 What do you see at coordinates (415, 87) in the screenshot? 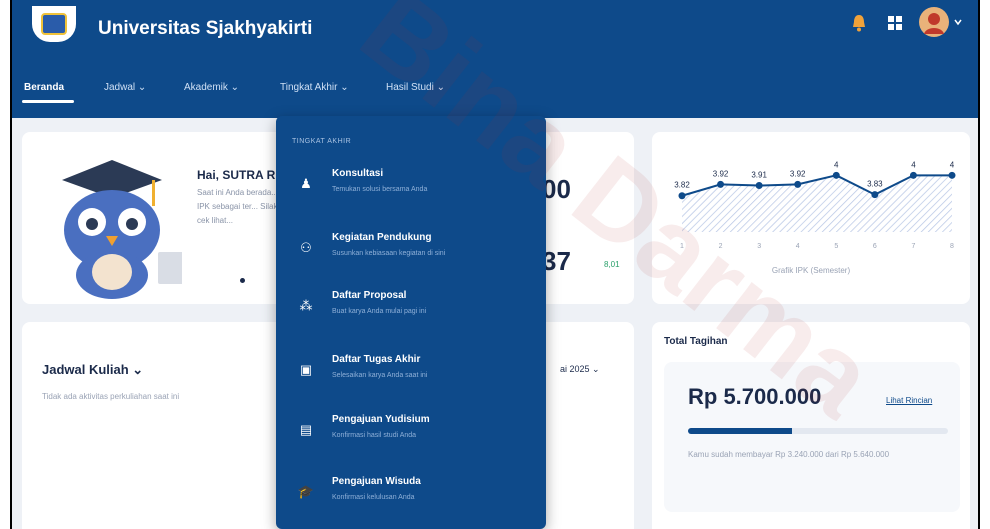
I see `nav-hasil-studi: Hasil Studi ⌄` at bounding box center [415, 87].